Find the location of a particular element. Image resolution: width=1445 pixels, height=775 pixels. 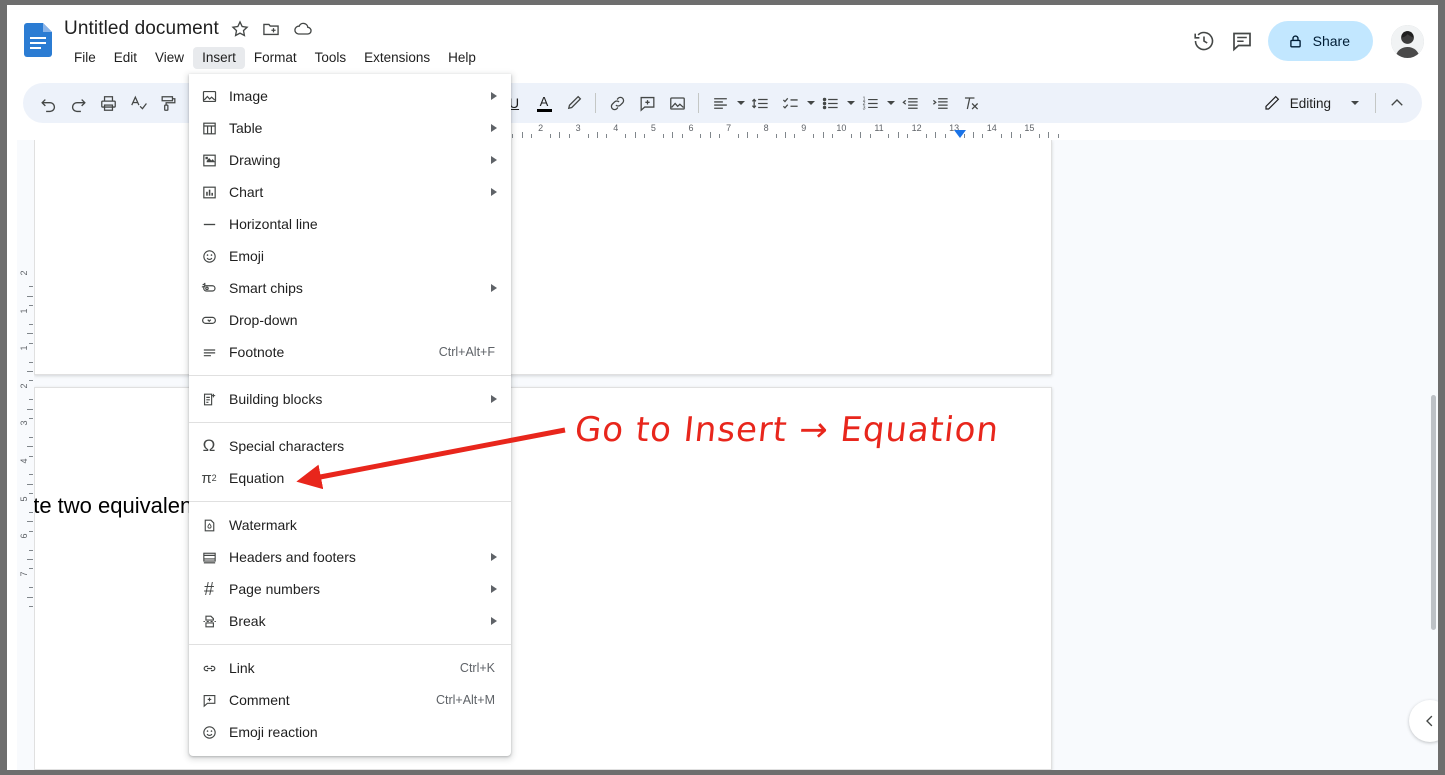

text-color-swatch is located at coordinates (544, 110).